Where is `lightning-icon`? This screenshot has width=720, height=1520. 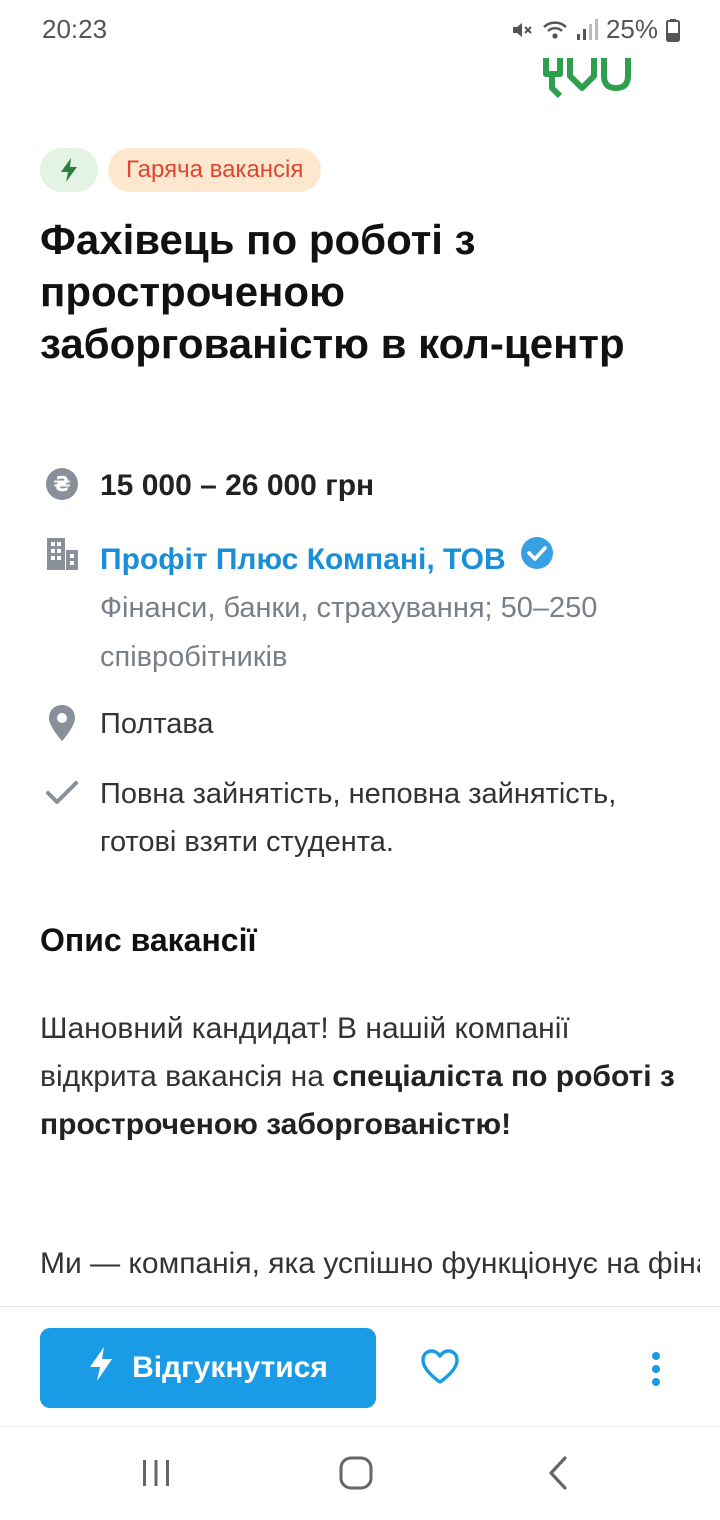 lightning-icon is located at coordinates (101, 1368).